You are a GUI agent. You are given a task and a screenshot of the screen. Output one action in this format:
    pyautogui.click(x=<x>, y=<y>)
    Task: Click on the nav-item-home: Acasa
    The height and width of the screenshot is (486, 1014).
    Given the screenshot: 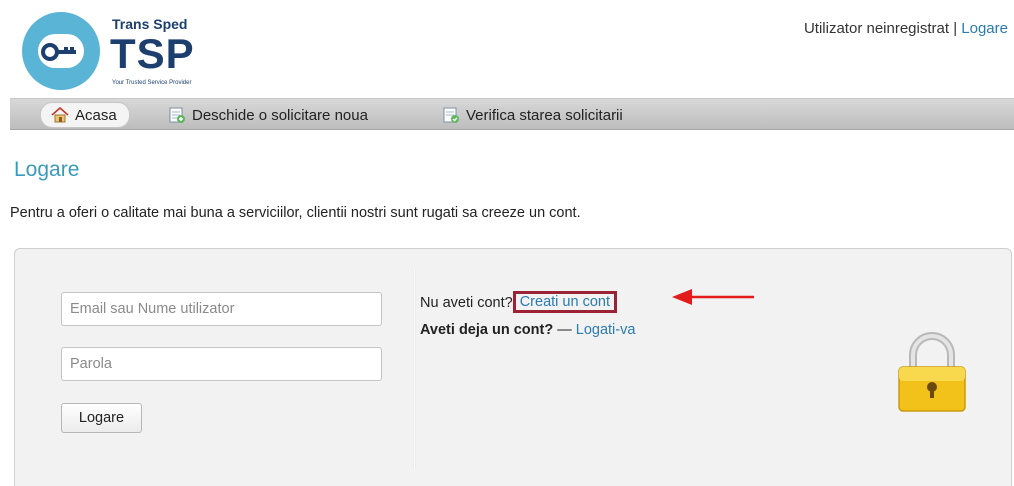 What is the action you would take?
    pyautogui.click(x=85, y=115)
    